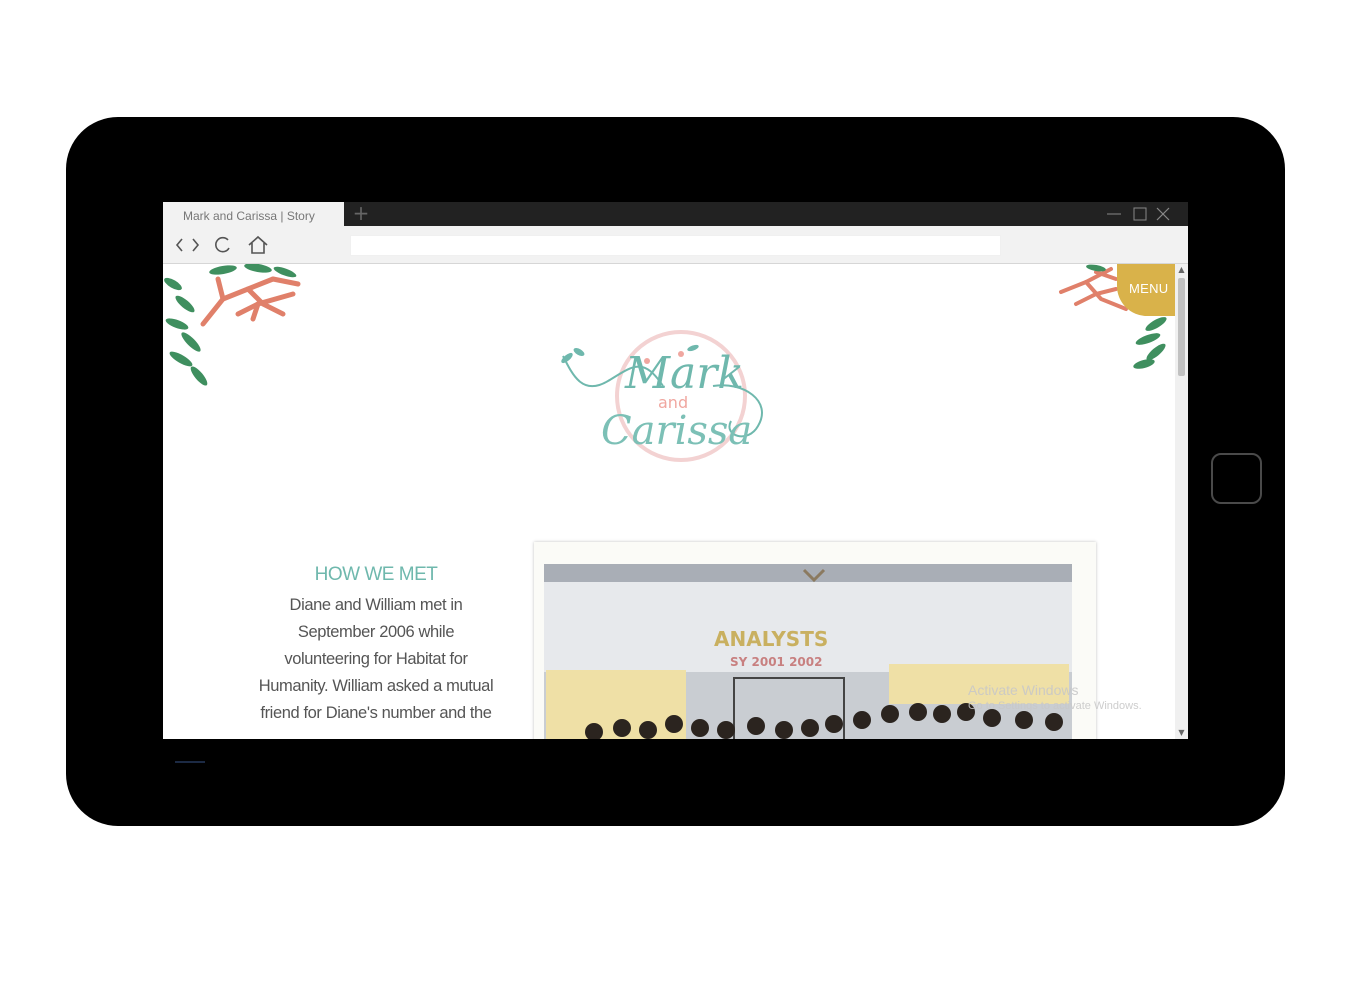  What do you see at coordinates (1236, 478) in the screenshot?
I see `tablet-home-button` at bounding box center [1236, 478].